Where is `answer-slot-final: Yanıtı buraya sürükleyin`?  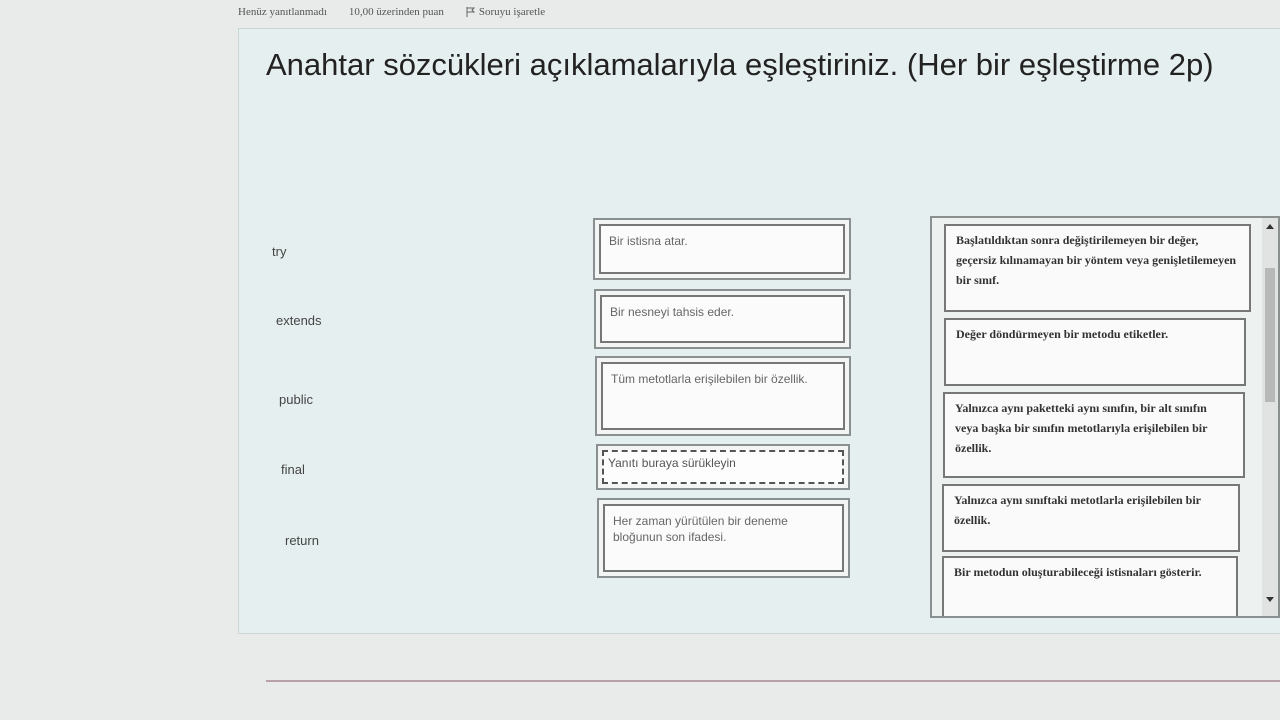 answer-slot-final: Yanıtı buraya sürükleyin is located at coordinates (723, 467).